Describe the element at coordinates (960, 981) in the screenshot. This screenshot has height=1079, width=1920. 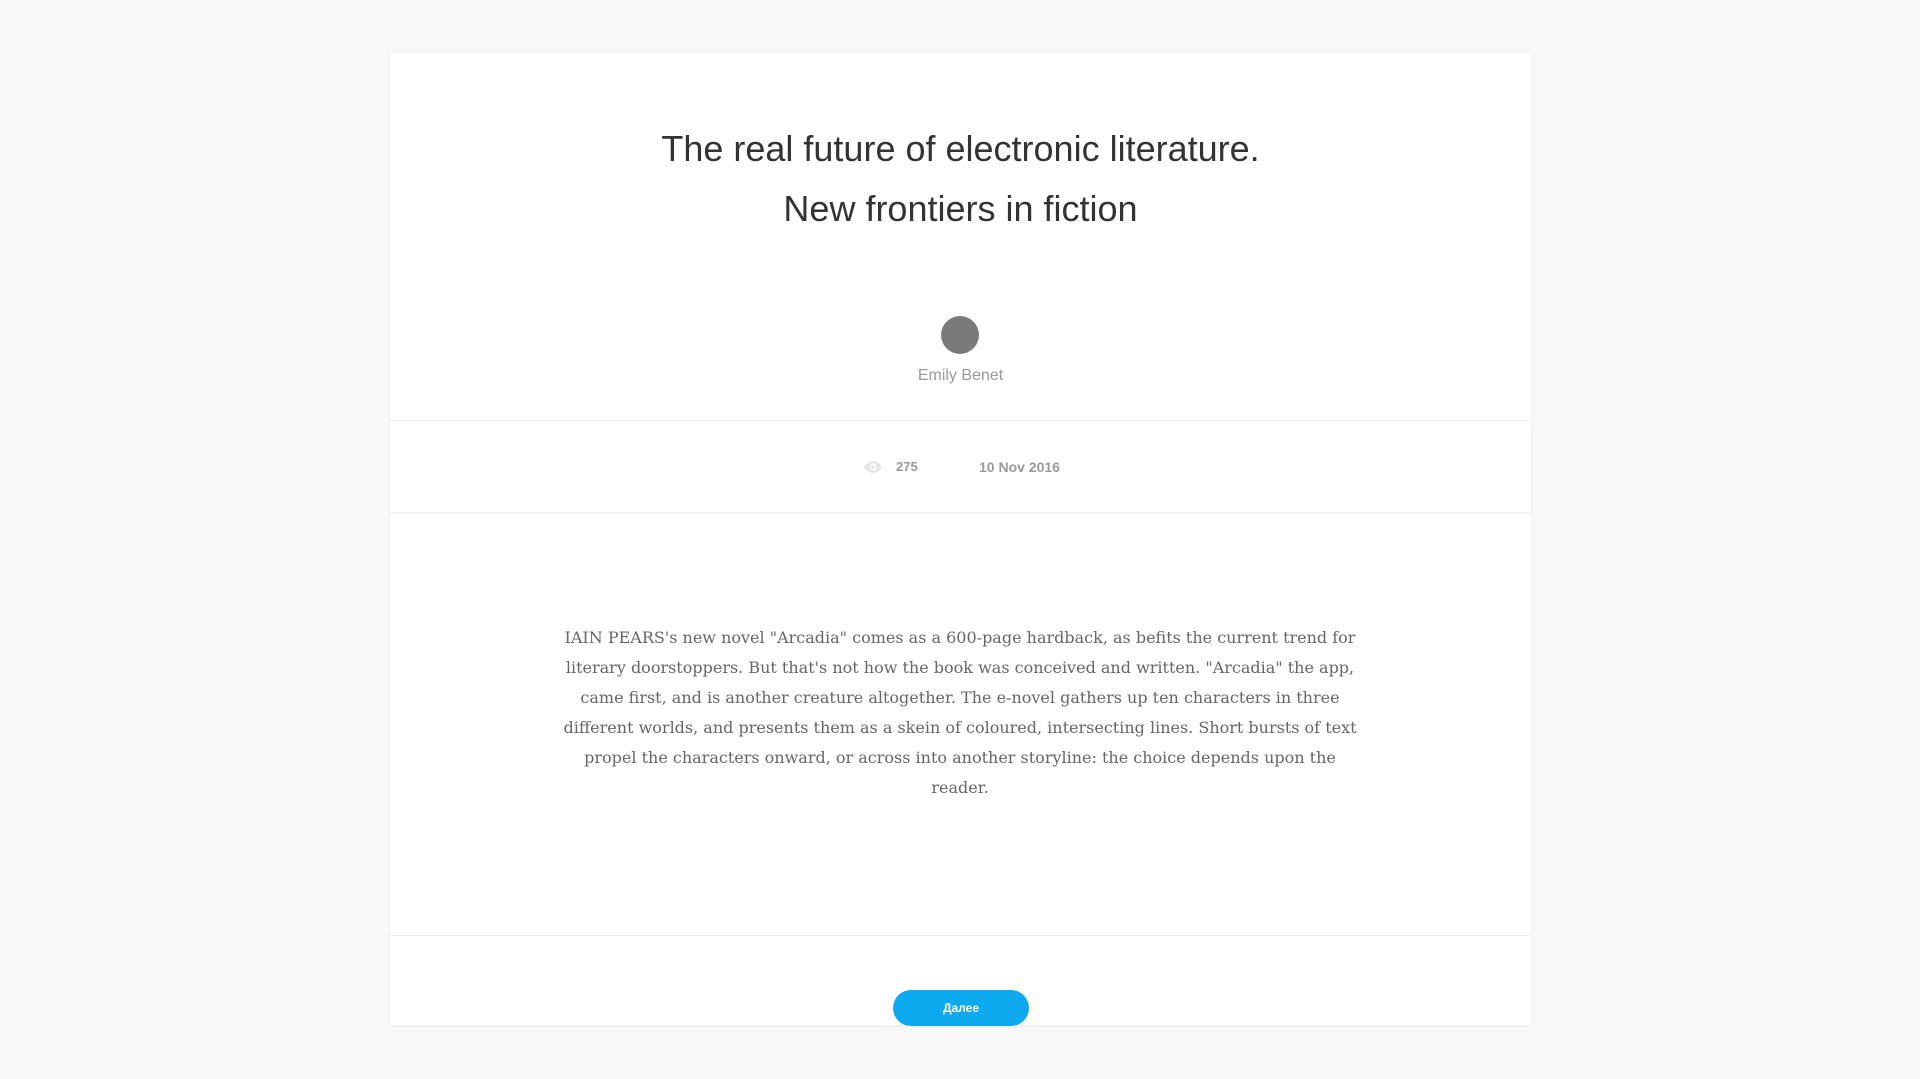
I see `article-footer: Далее` at that location.